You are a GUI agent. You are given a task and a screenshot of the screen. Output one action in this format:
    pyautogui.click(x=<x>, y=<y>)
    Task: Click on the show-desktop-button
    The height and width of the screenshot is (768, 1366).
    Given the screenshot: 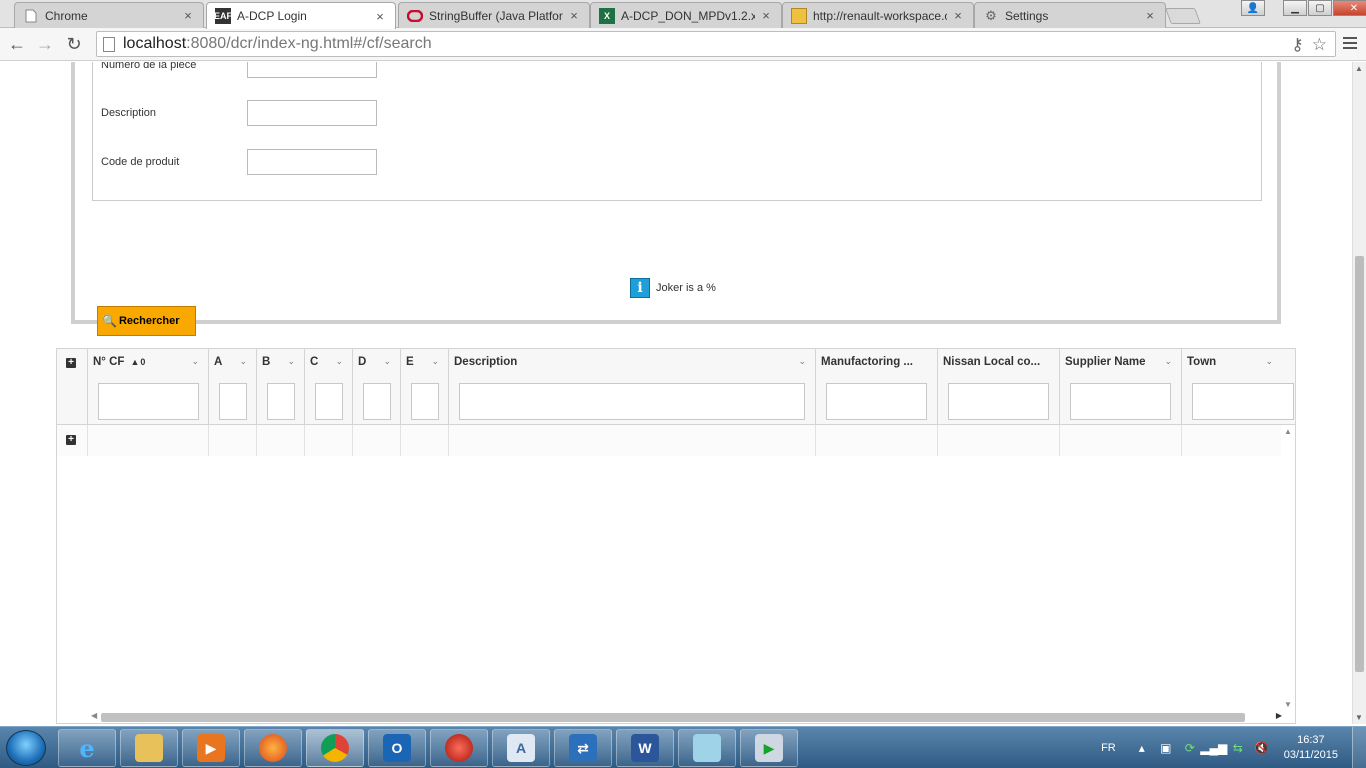 What is the action you would take?
    pyautogui.click(x=1359, y=747)
    